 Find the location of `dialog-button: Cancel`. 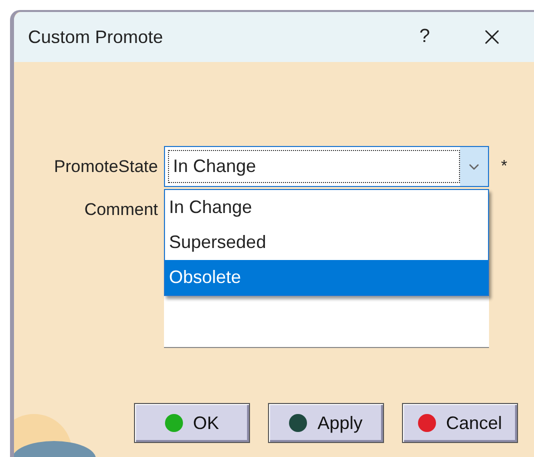

dialog-button: Cancel is located at coordinates (460, 423).